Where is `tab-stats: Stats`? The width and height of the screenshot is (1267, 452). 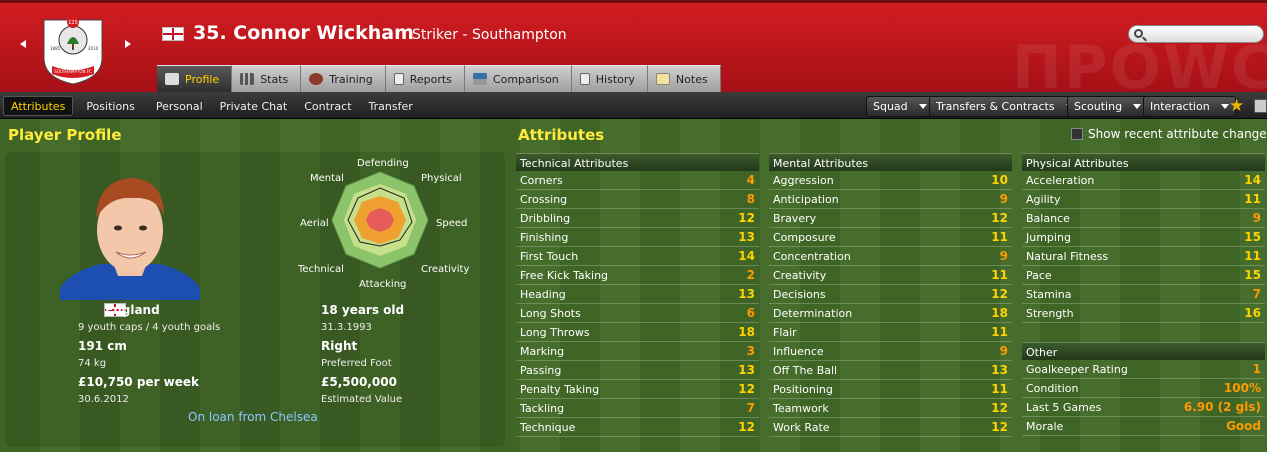 tab-stats: Stats is located at coordinates (267, 78).